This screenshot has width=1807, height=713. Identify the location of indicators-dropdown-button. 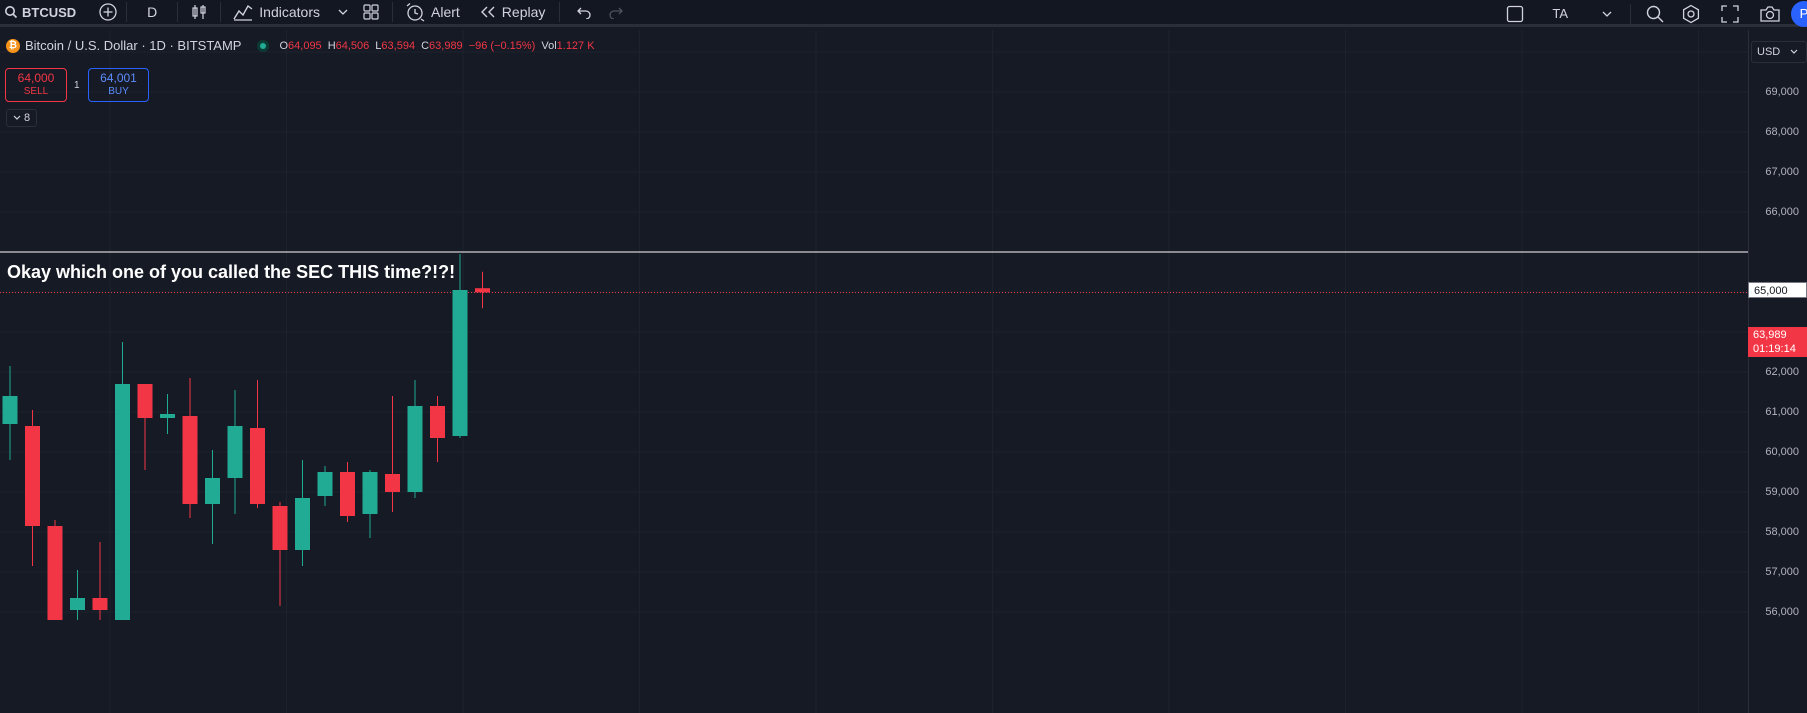
(341, 13).